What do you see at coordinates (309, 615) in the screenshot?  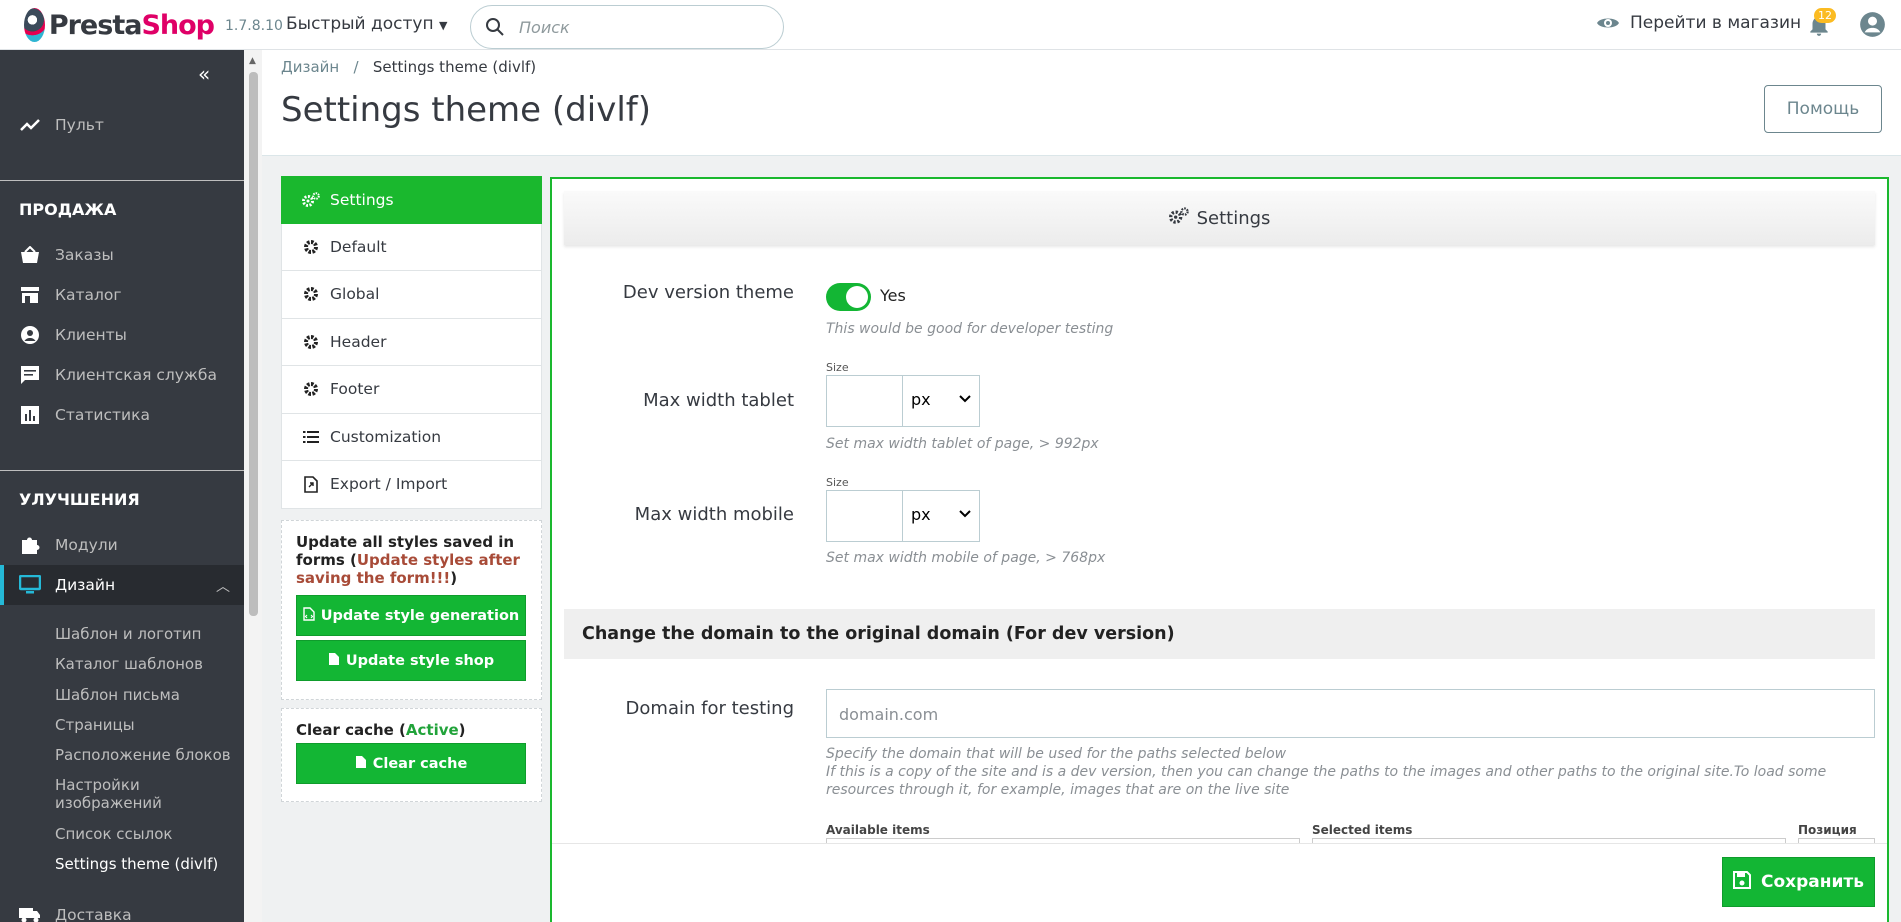 I see `file-code-icon` at bounding box center [309, 615].